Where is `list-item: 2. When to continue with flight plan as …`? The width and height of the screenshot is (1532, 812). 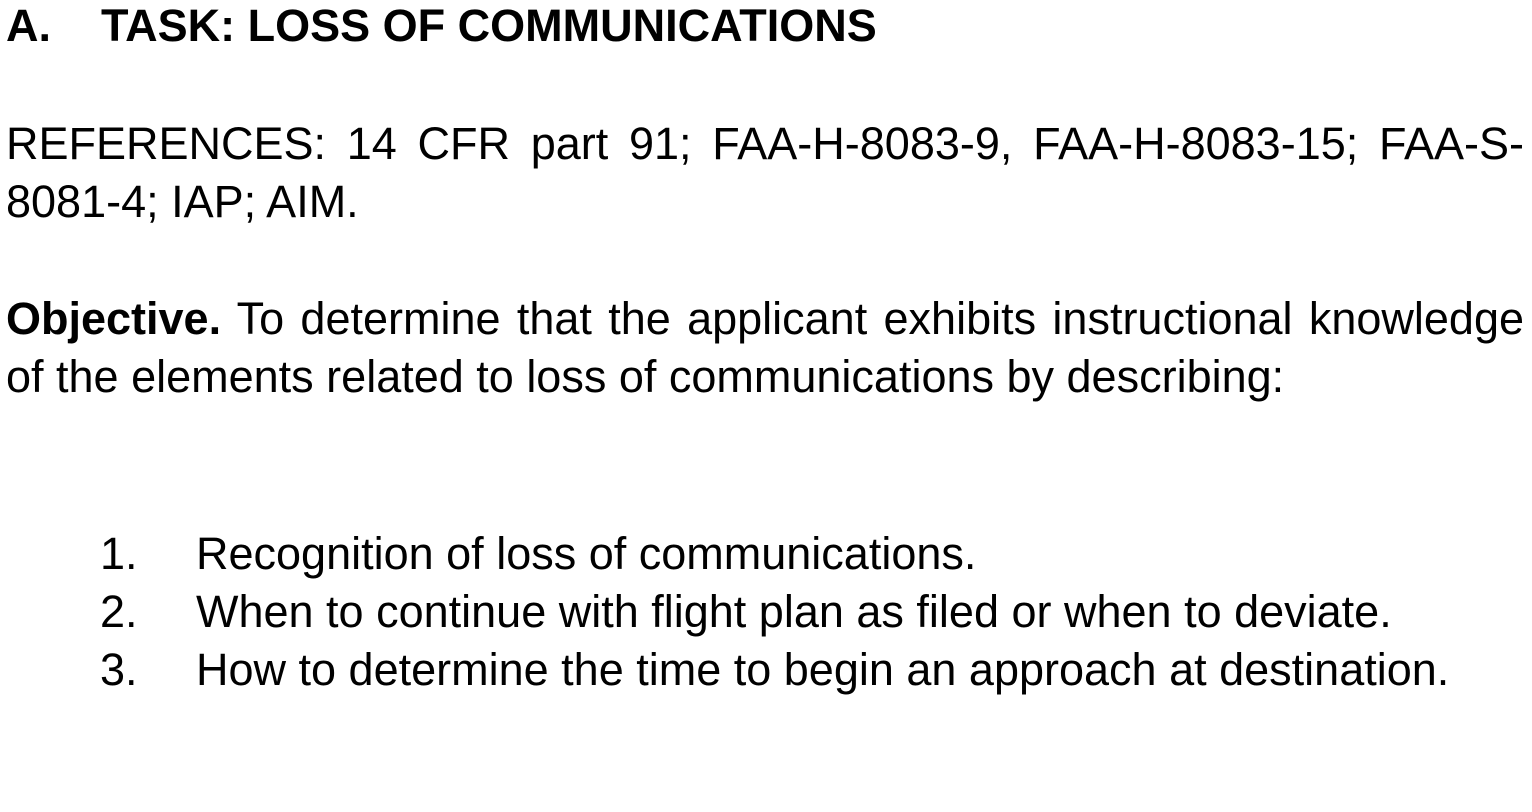
list-item: 2. When to continue with flight plan as … is located at coordinates (765, 612).